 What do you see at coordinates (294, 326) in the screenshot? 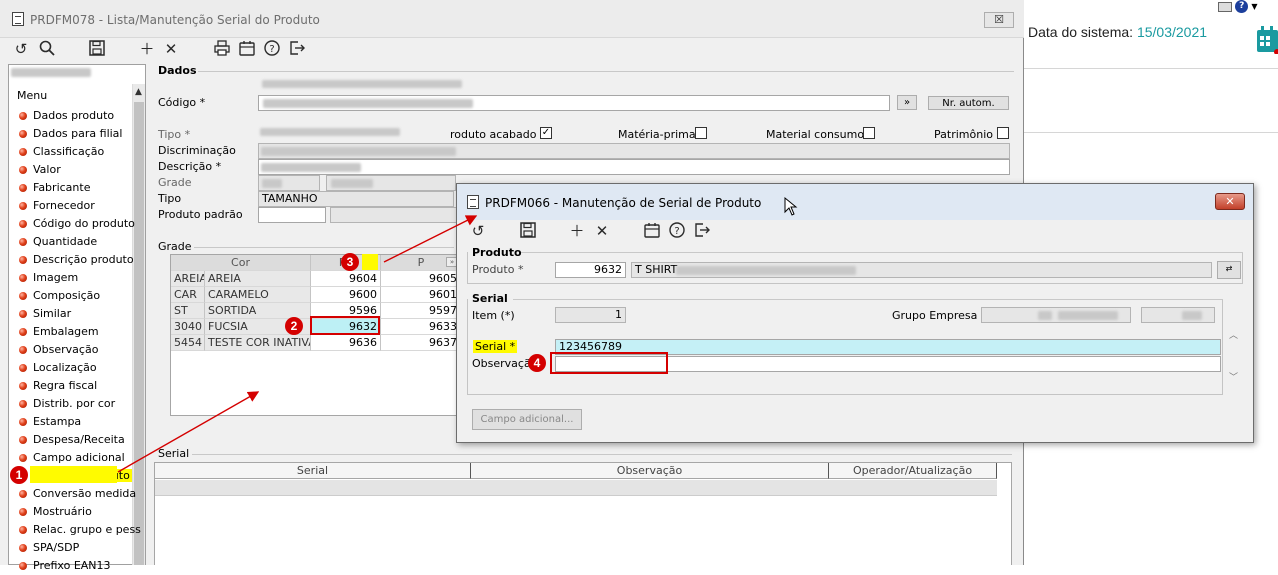
I see `annotation-badge-2: 2` at bounding box center [294, 326].